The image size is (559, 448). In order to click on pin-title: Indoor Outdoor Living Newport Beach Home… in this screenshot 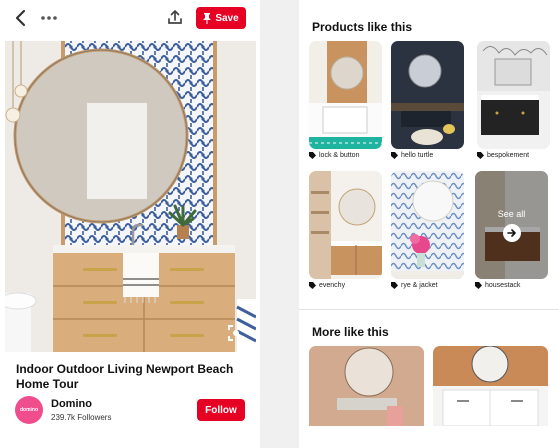, I will do `click(125, 376)`.